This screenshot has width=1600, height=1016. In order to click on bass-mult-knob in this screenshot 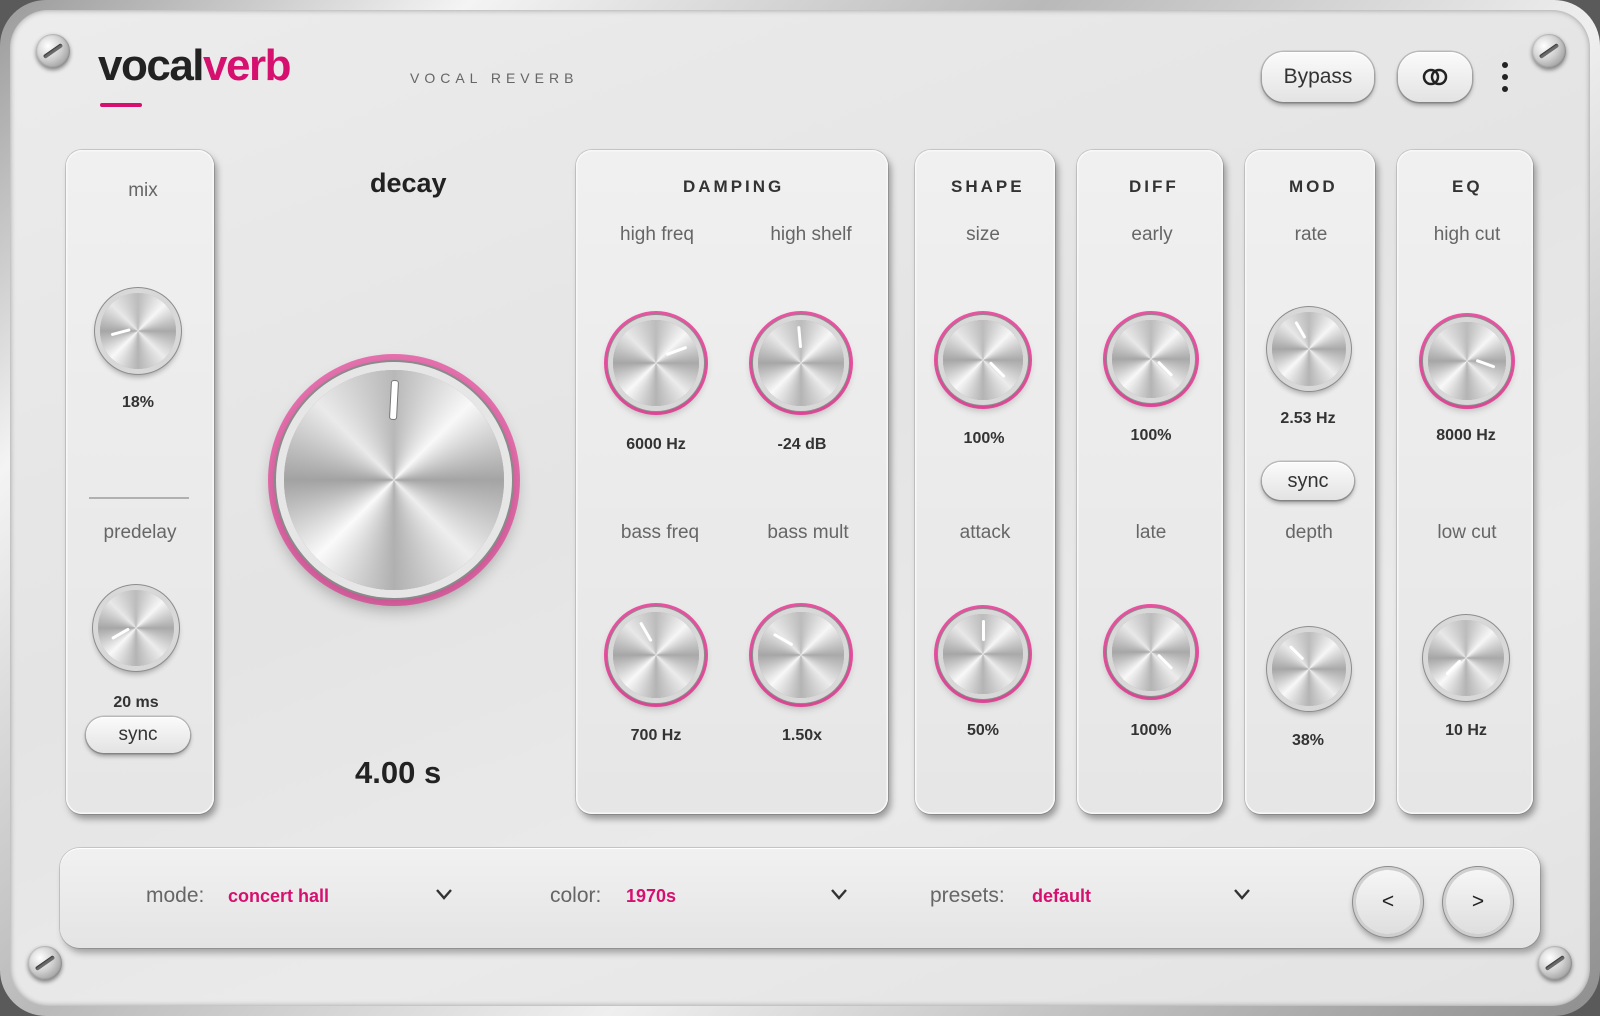, I will do `click(801, 655)`.